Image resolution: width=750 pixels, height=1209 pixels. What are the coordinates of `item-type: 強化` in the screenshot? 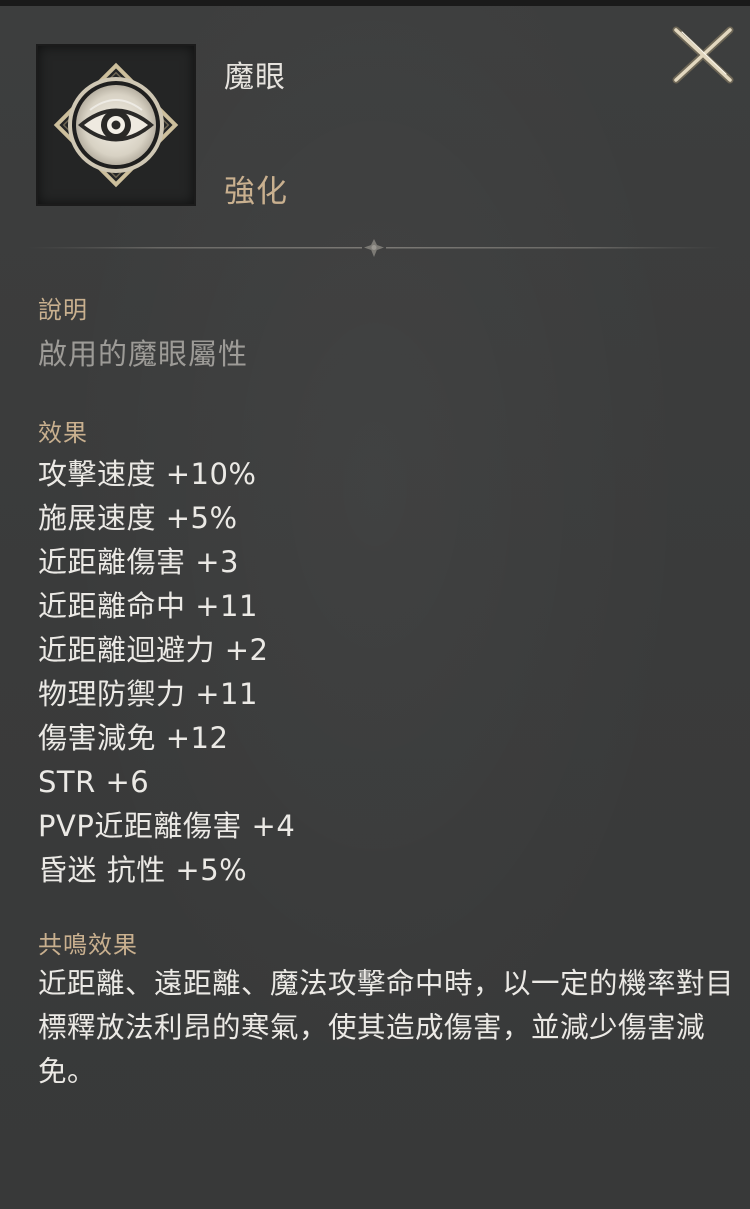 It's located at (256, 192).